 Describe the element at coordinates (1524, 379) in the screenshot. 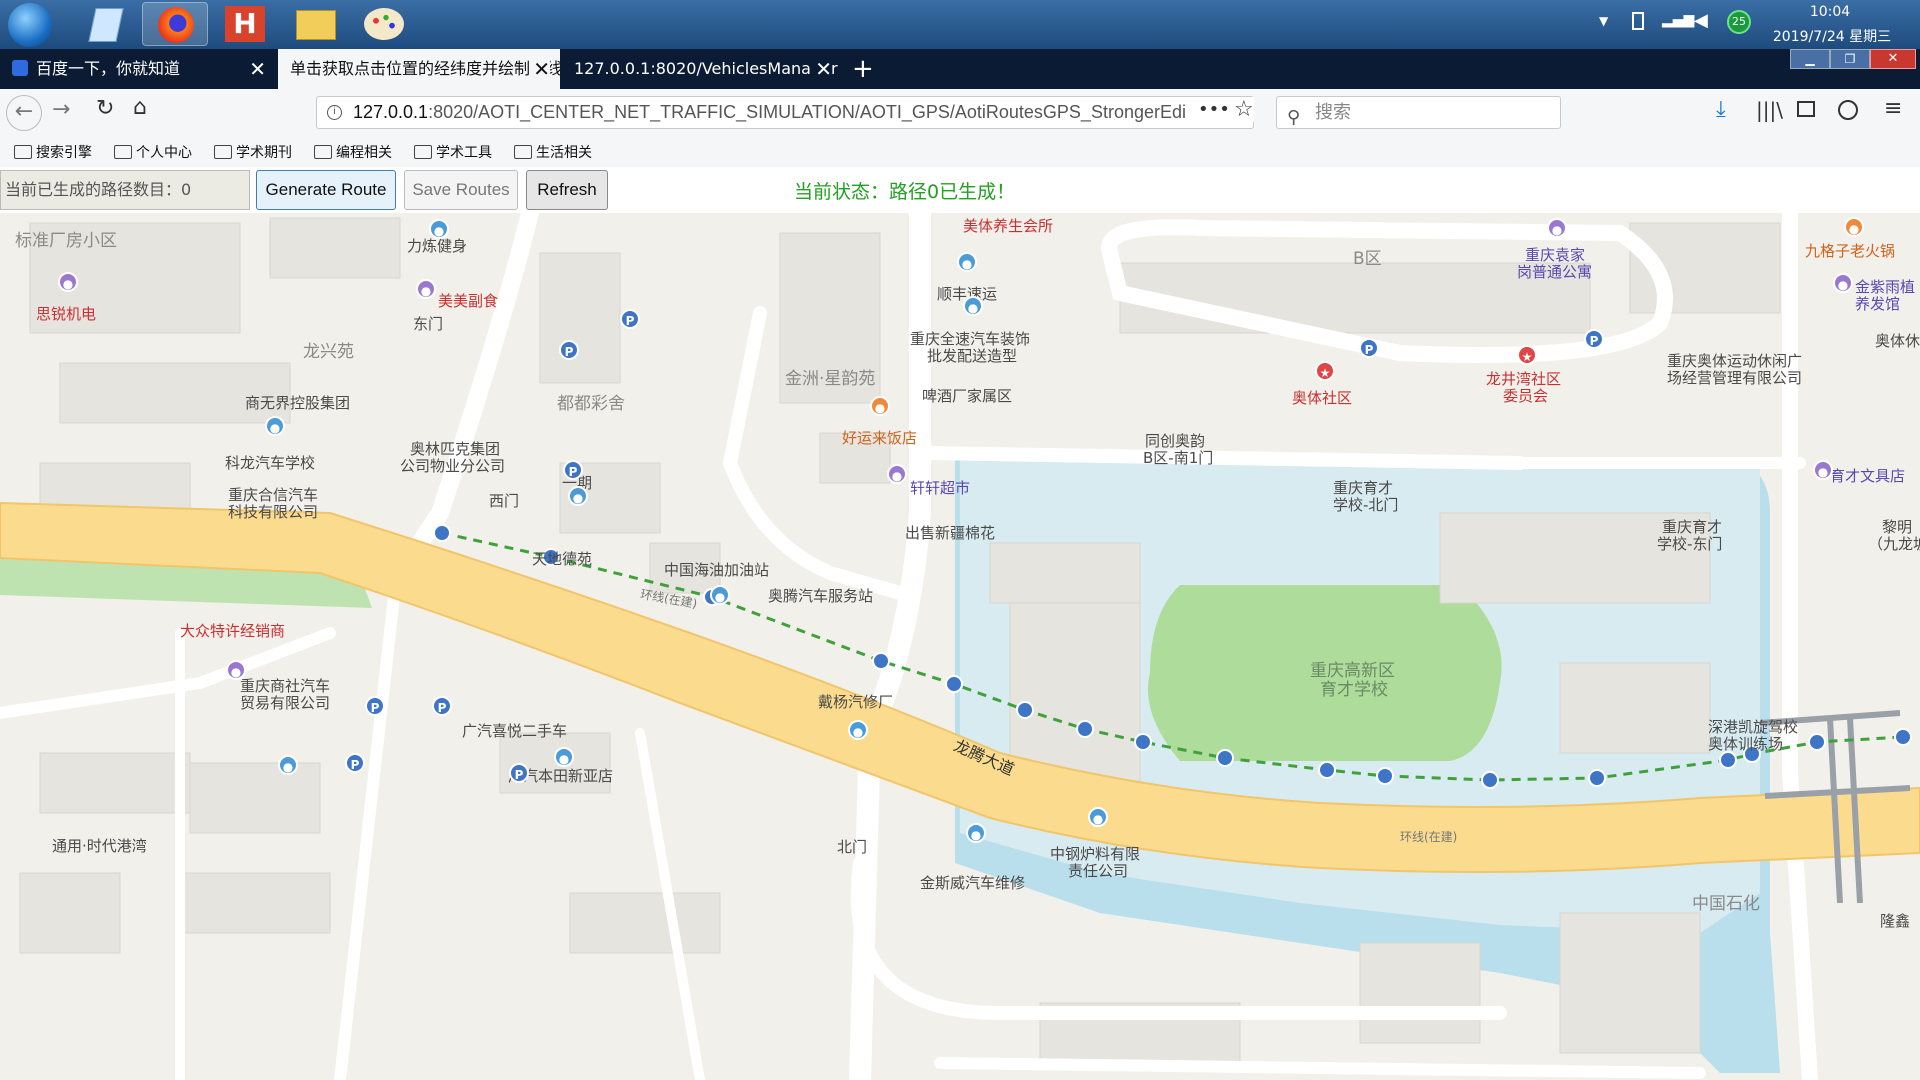

I see `map-label: 龙井湾社区` at that location.